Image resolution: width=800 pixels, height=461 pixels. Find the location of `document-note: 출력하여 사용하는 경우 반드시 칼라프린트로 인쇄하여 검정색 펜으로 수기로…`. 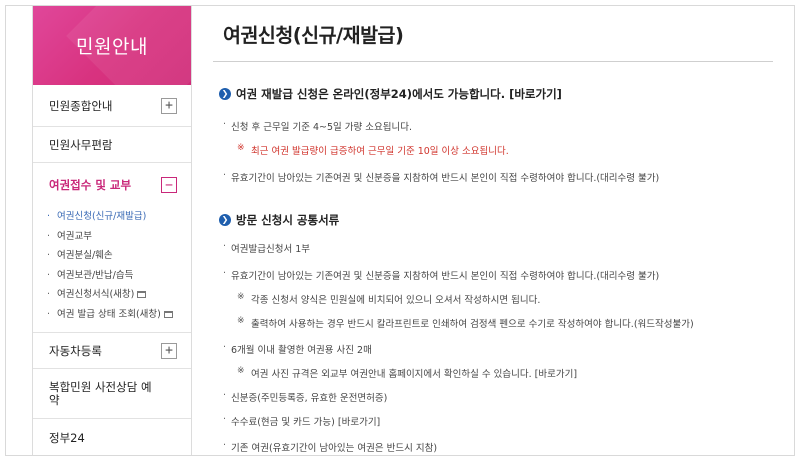

document-note: 출력하여 사용하는 경우 반드시 칼라프린트로 인쇄하여 검정색 펜으로 수기로… is located at coordinates (456, 323).